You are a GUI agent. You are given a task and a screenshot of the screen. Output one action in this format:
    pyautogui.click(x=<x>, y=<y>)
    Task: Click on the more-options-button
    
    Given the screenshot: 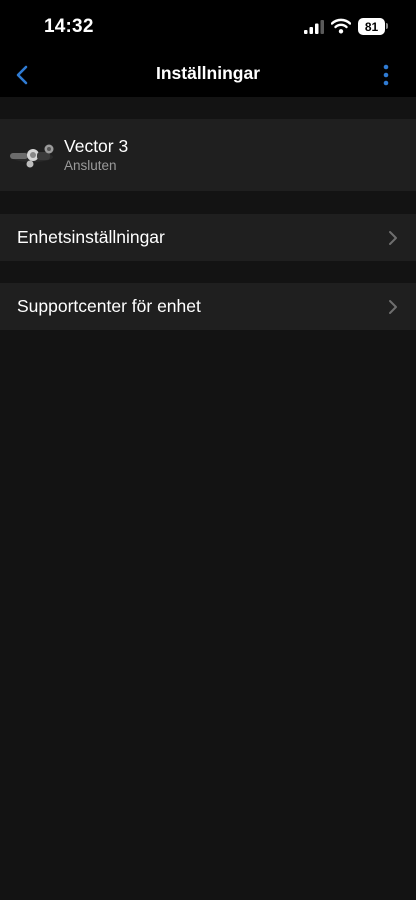 What is the action you would take?
    pyautogui.click(x=386, y=75)
    